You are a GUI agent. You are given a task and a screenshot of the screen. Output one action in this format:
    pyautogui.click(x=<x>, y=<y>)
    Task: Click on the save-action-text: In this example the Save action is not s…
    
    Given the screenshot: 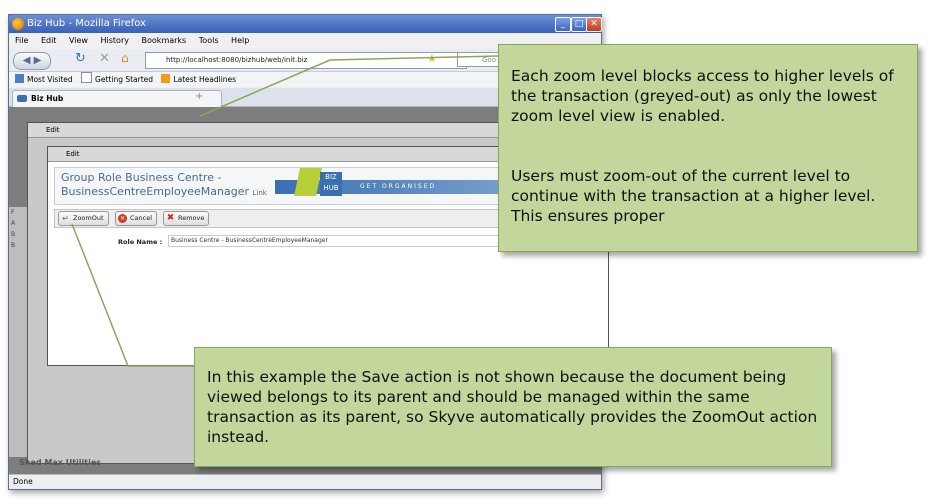 What is the action you would take?
    pyautogui.click(x=512, y=407)
    